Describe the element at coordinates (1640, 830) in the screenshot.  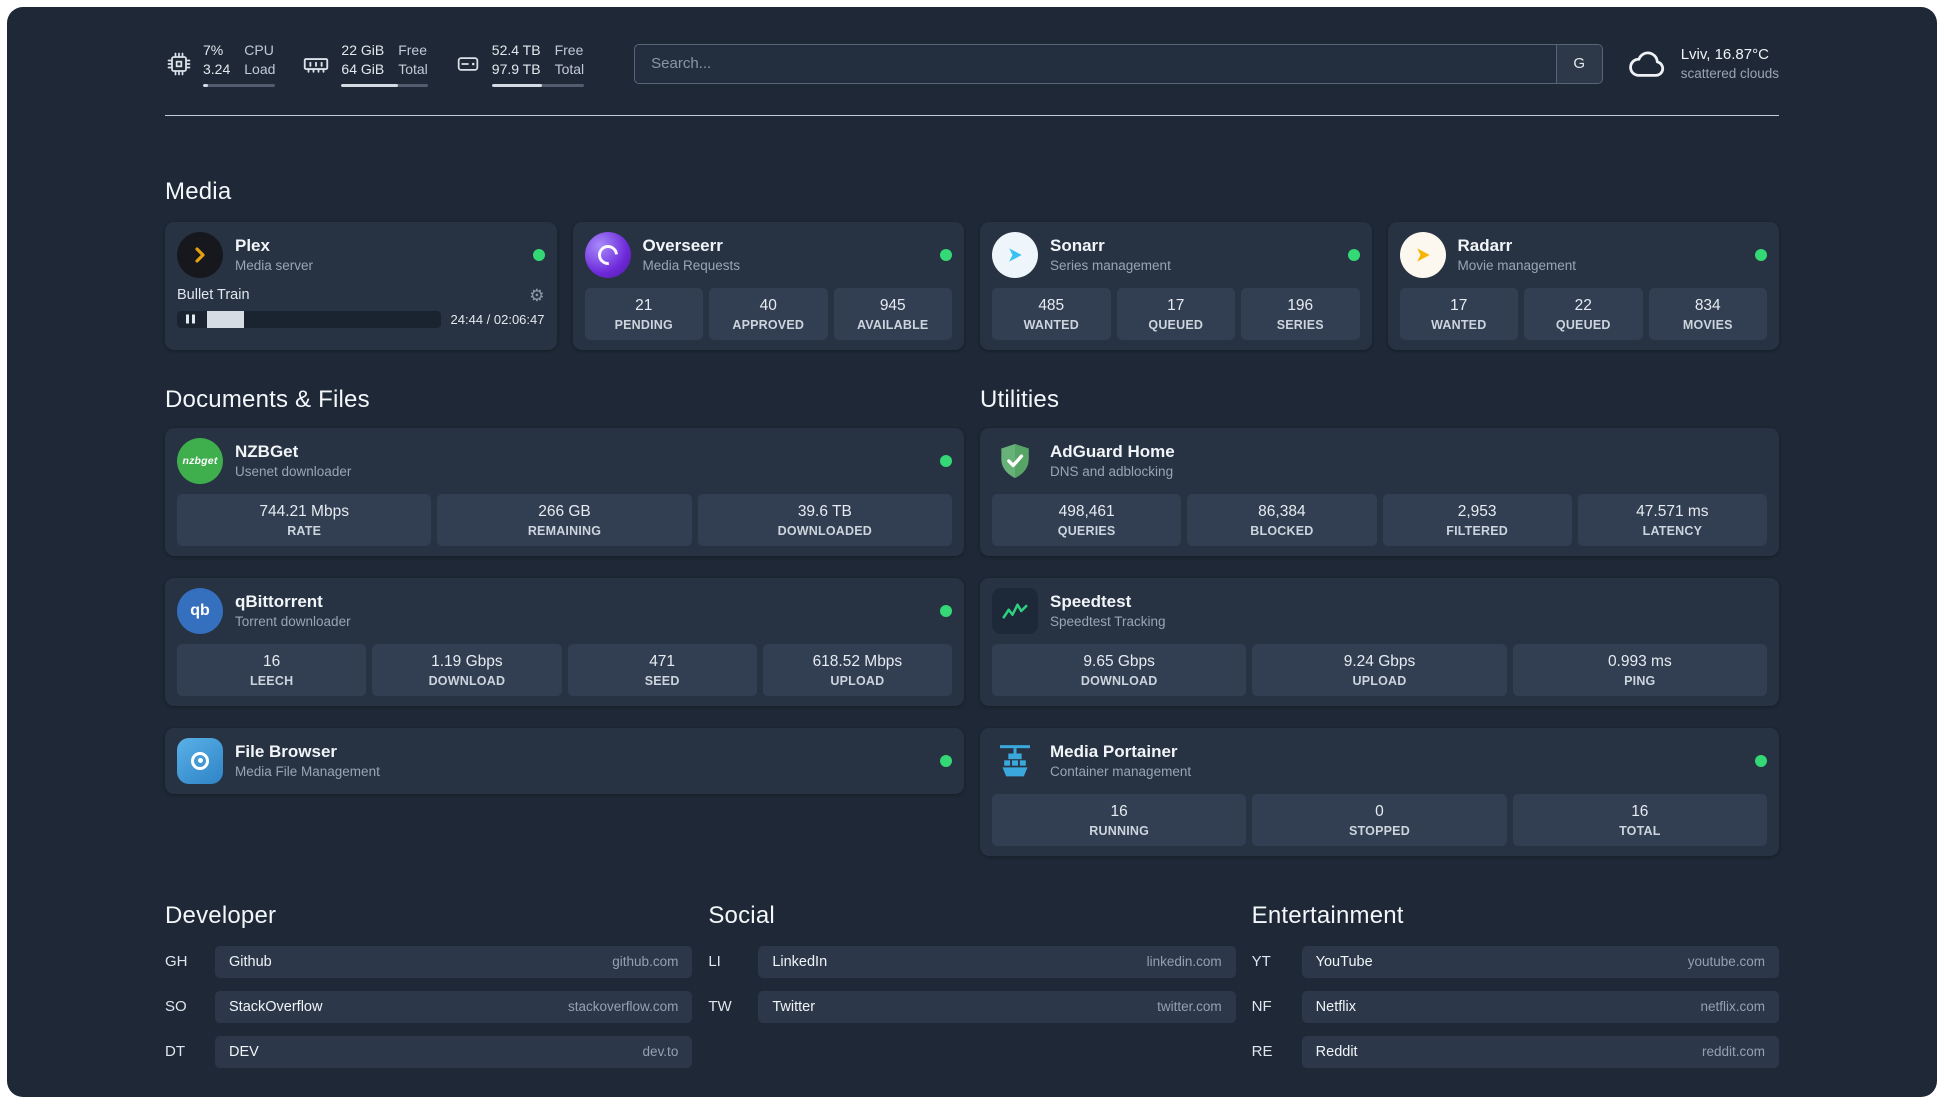
I see `stat-label: TOTAL` at that location.